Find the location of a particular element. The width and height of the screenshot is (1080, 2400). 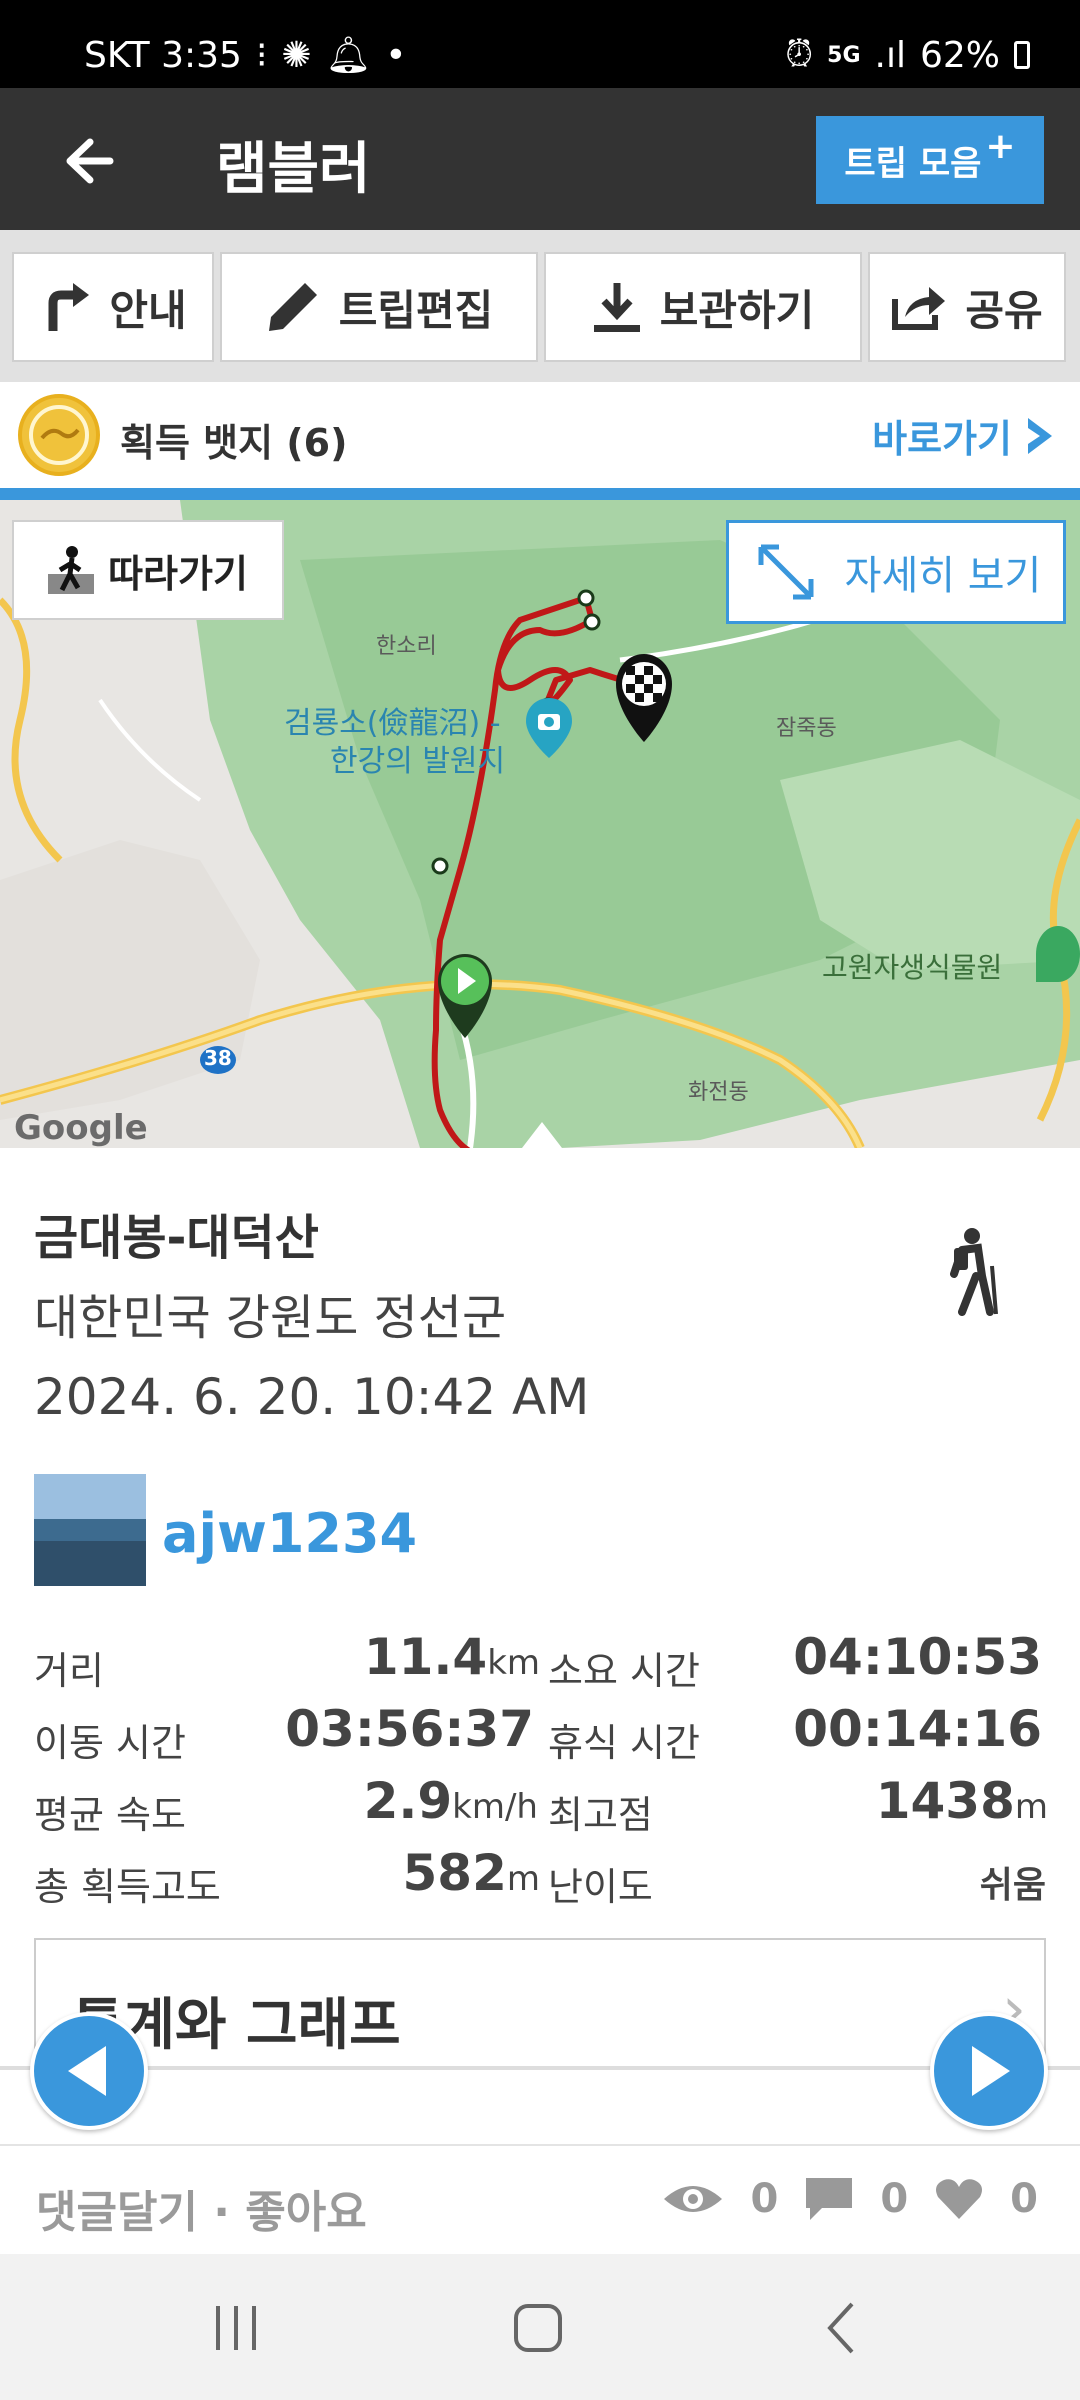

save-button: 보관하기 is located at coordinates (703, 307).